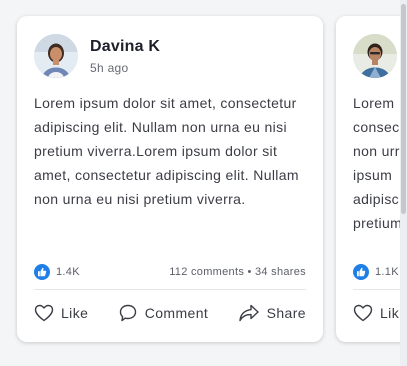 This screenshot has width=407, height=366. I want to click on scrollbar-thumb, so click(403, 109).